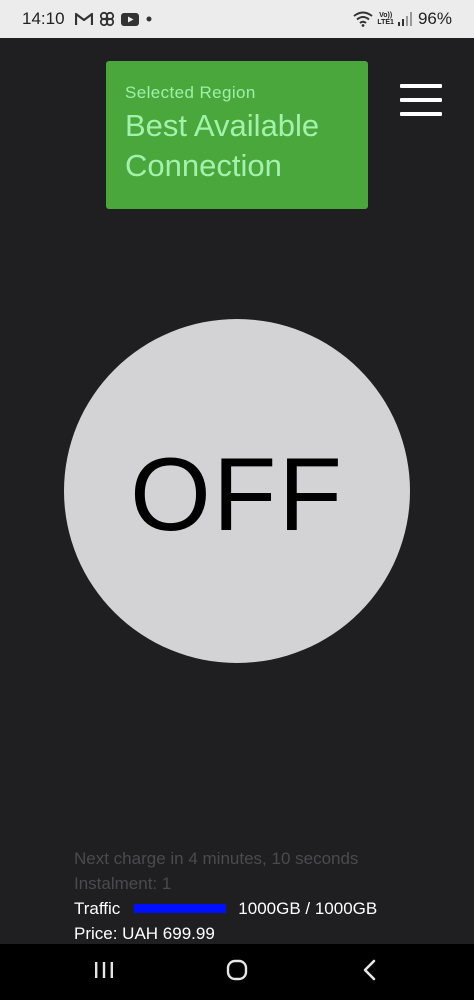 The image size is (474, 1000). I want to click on region-value: Best Available Connection, so click(237, 146).